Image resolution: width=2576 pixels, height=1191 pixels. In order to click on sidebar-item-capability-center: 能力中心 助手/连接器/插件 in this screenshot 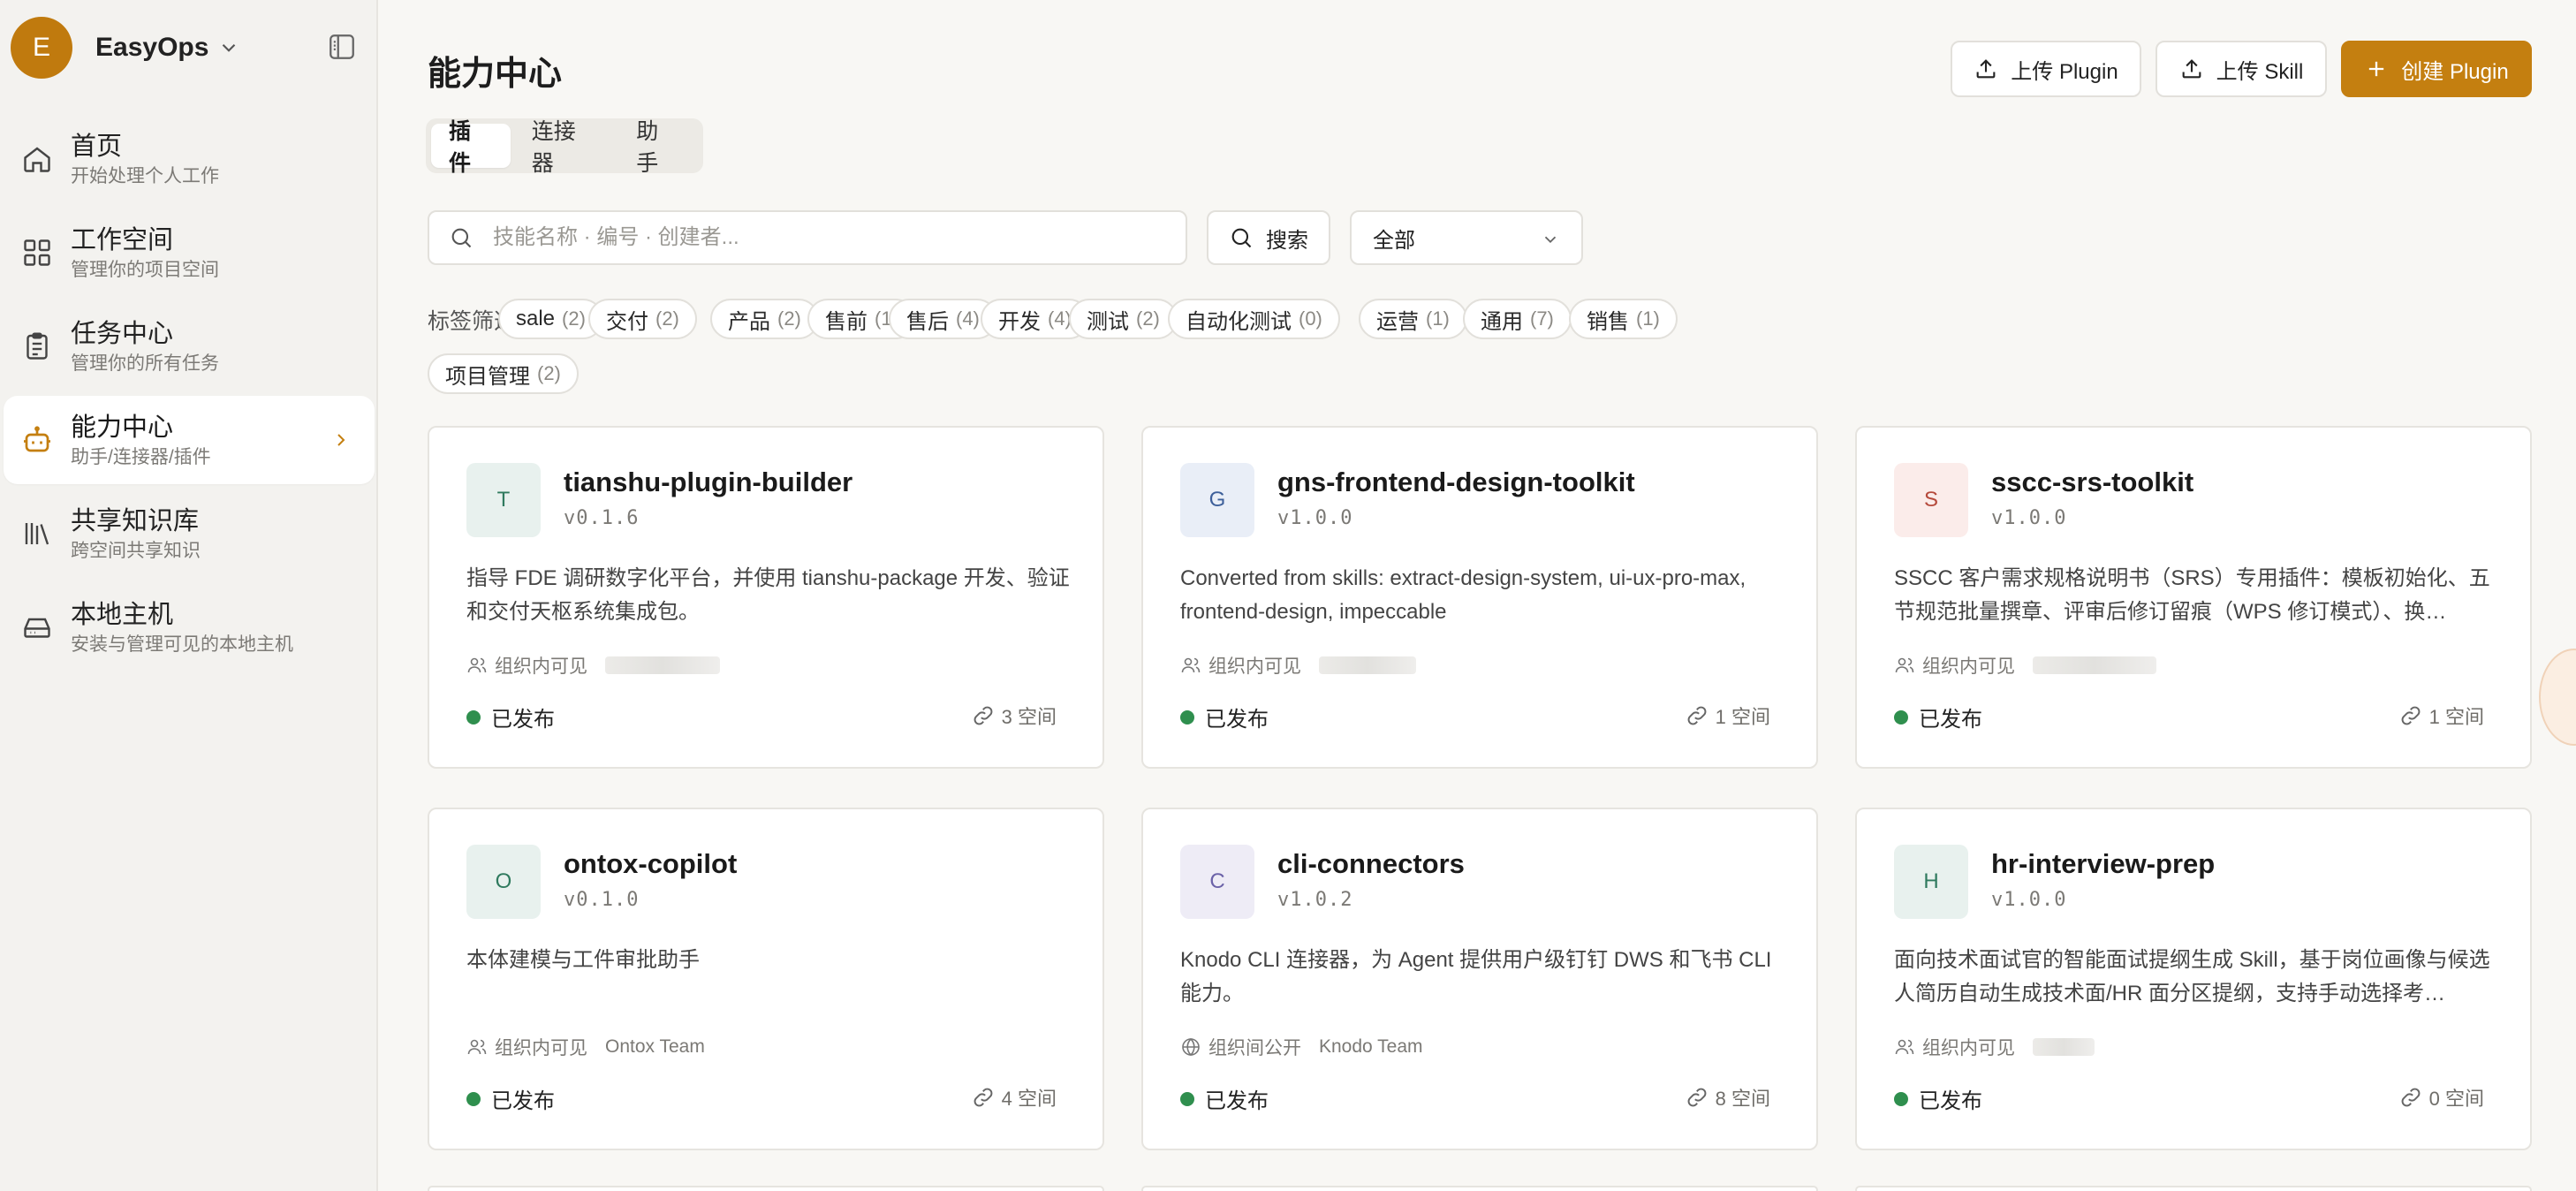, I will do `click(189, 440)`.